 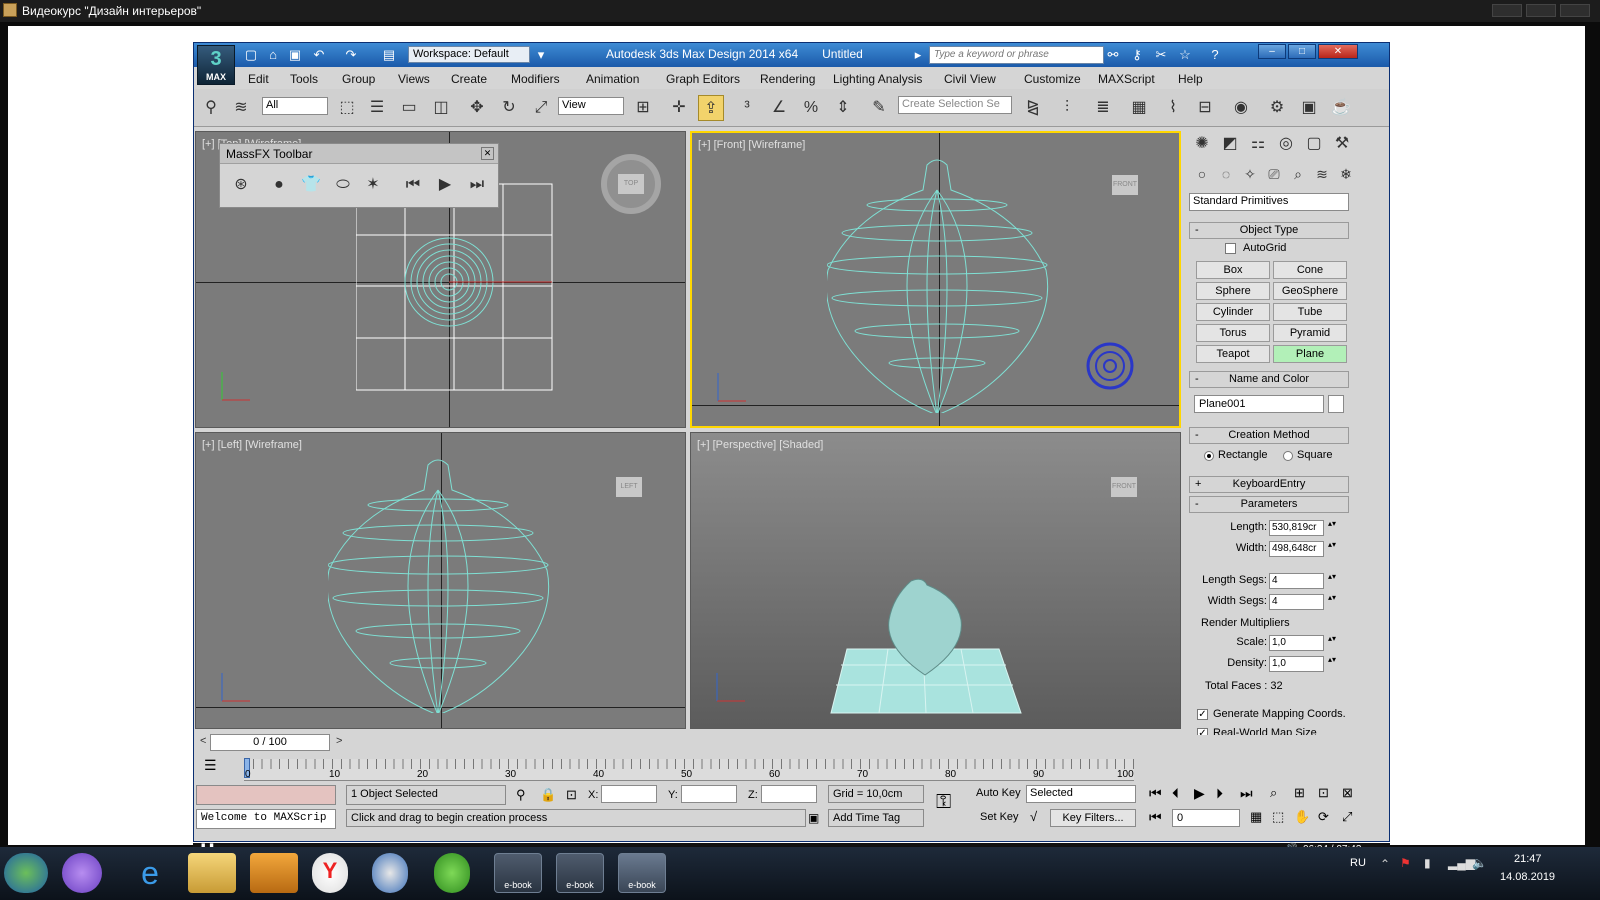 What do you see at coordinates (1288, 456) in the screenshot?
I see `square-radio` at bounding box center [1288, 456].